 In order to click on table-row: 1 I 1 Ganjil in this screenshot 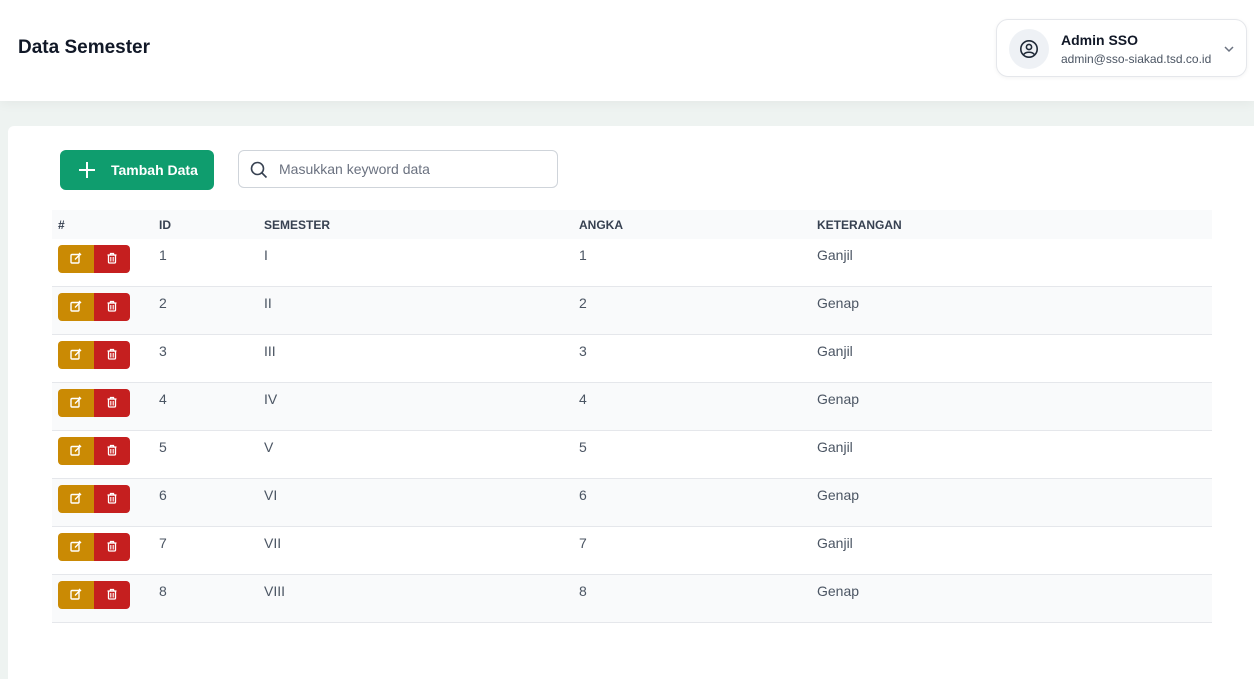, I will do `click(632, 263)`.